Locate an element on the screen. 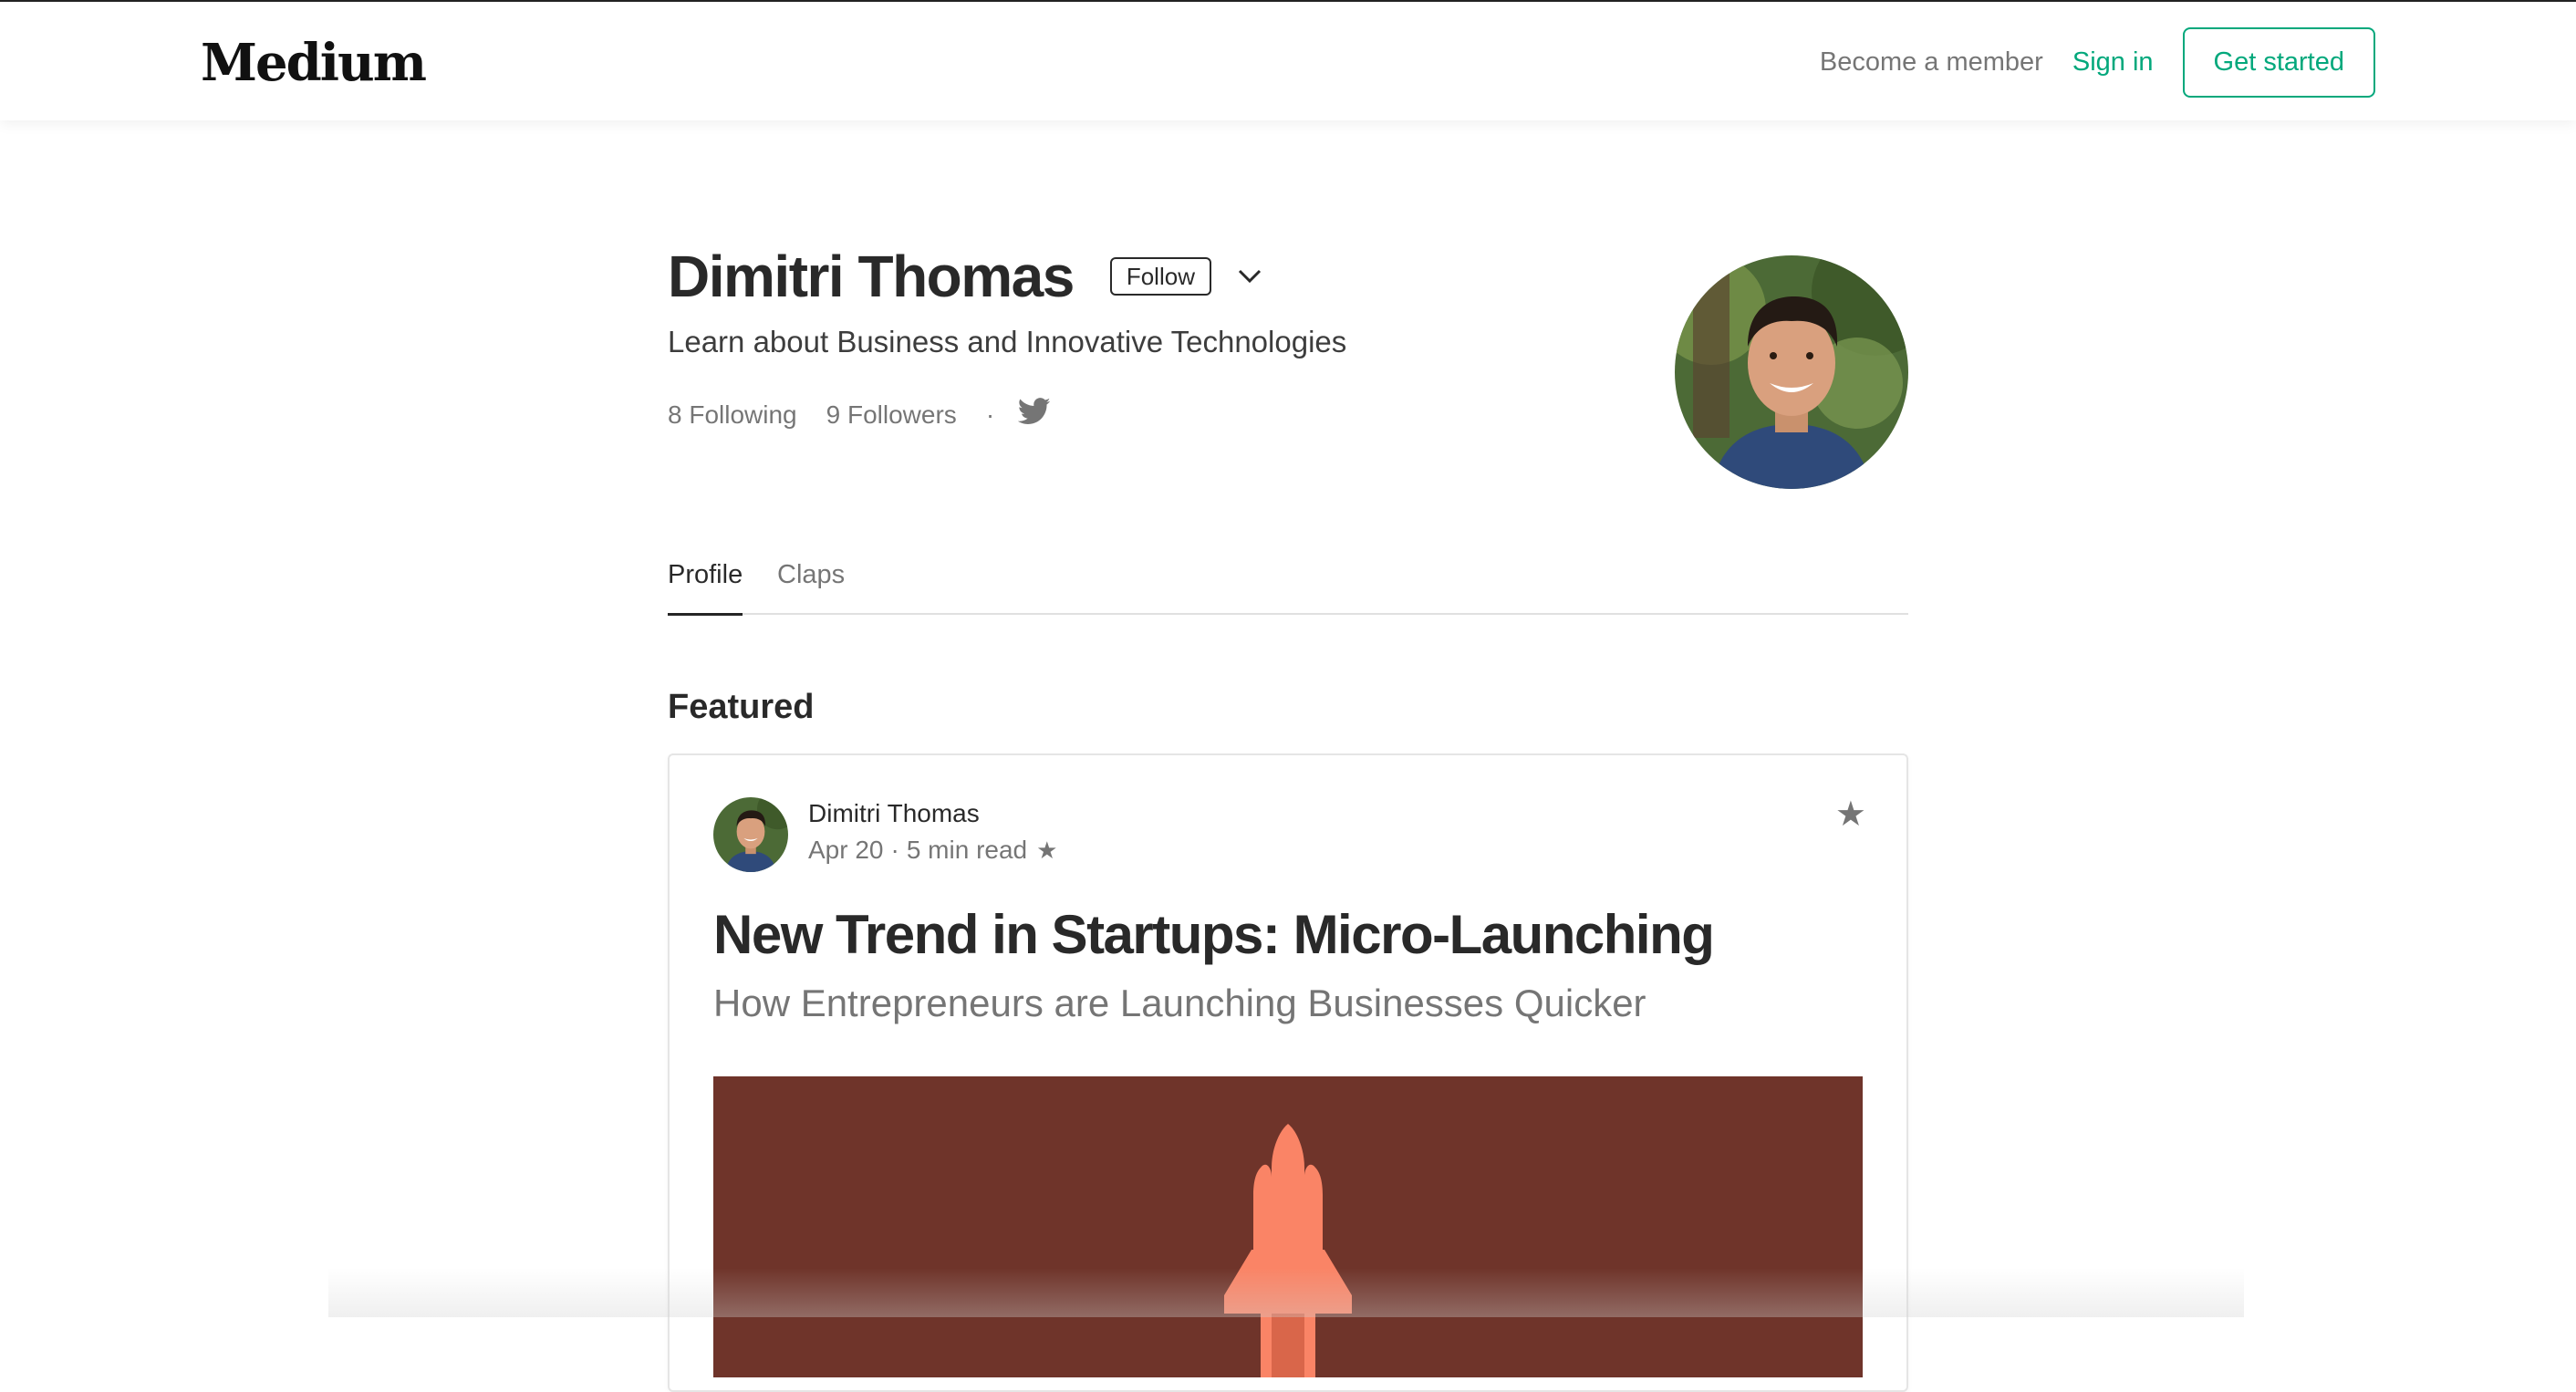 This screenshot has height=1392, width=2576. post-meta: Apr 20 · 5 min read ★ is located at coordinates (933, 850).